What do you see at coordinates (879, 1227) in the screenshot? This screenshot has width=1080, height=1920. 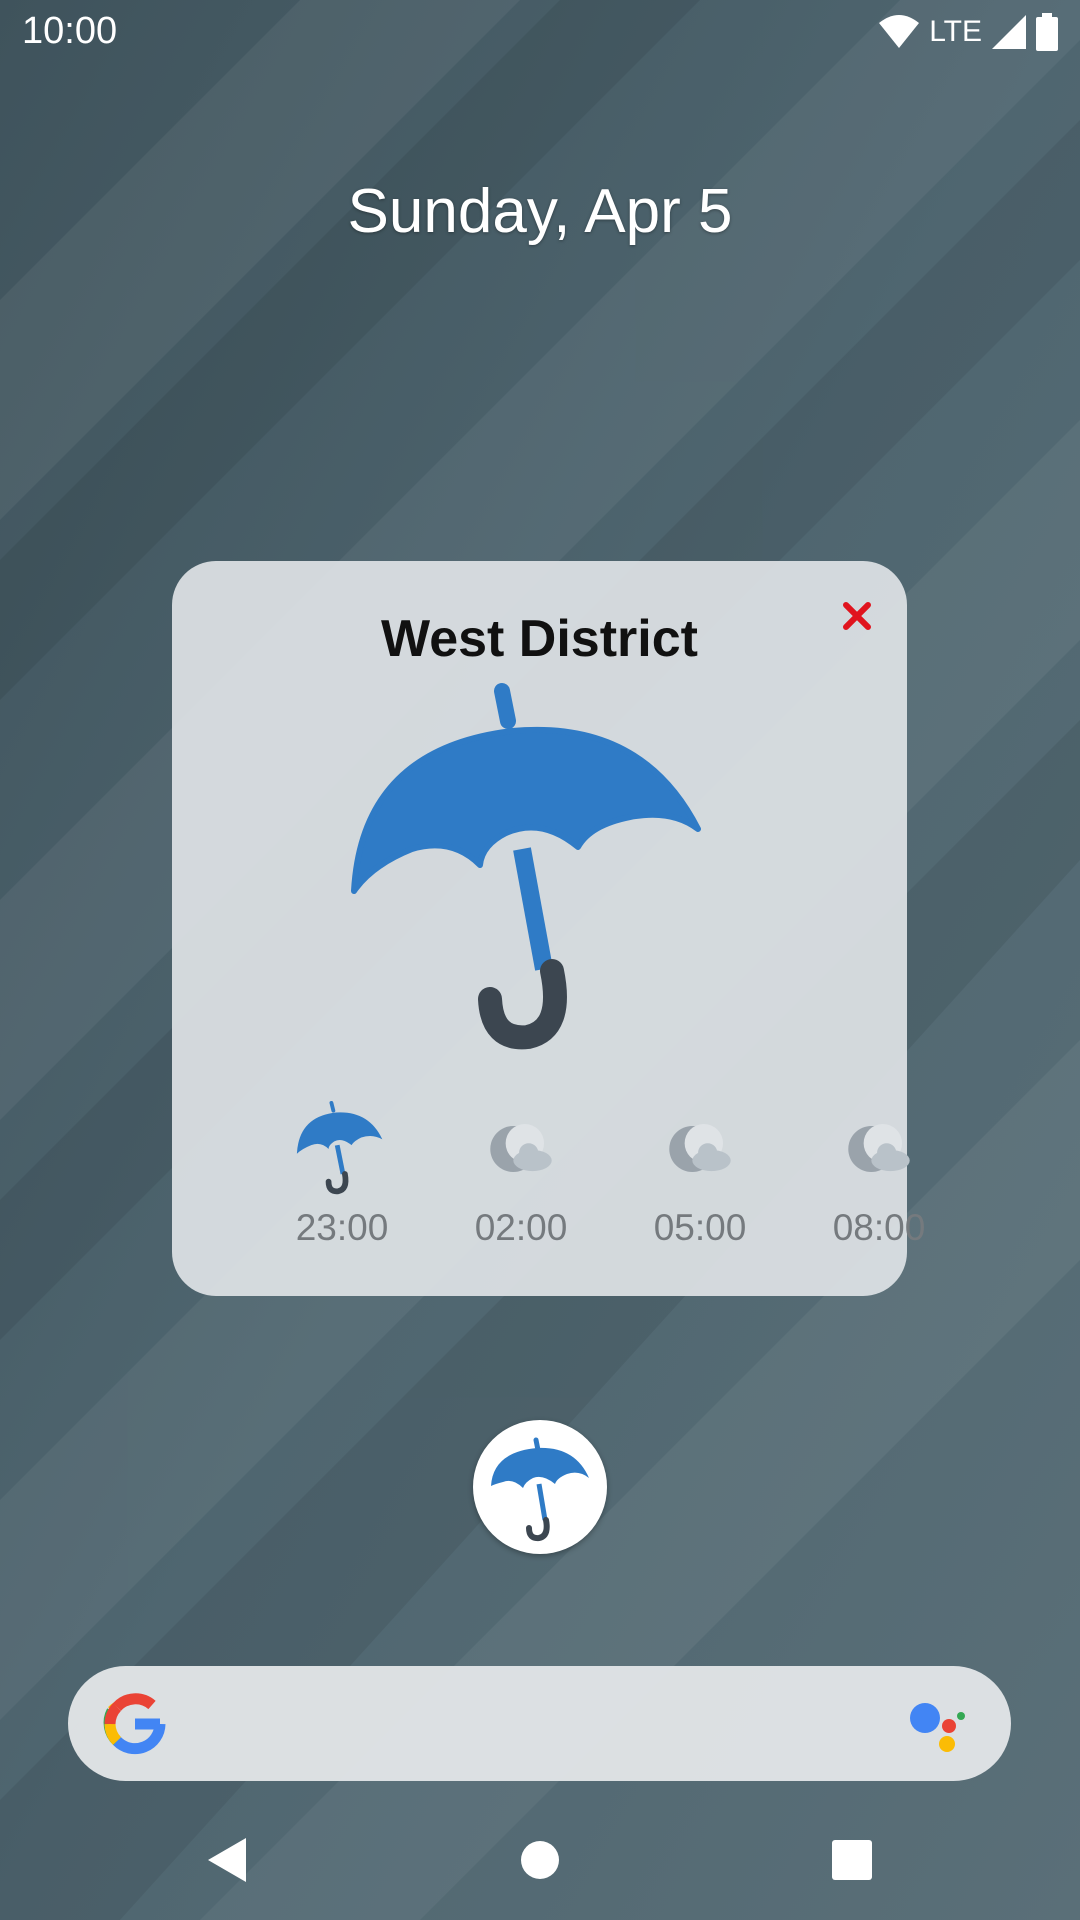 I see `forecast-time: 08:00` at bounding box center [879, 1227].